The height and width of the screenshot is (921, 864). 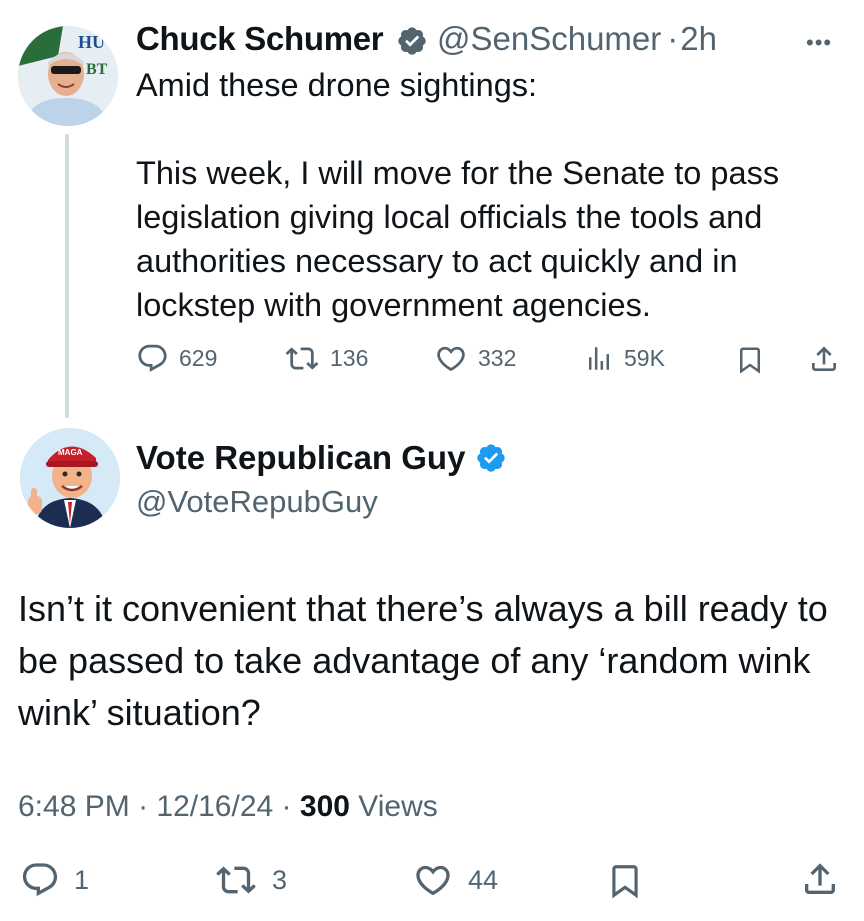 What do you see at coordinates (599, 358) in the screenshot?
I see `views-chart-icon` at bounding box center [599, 358].